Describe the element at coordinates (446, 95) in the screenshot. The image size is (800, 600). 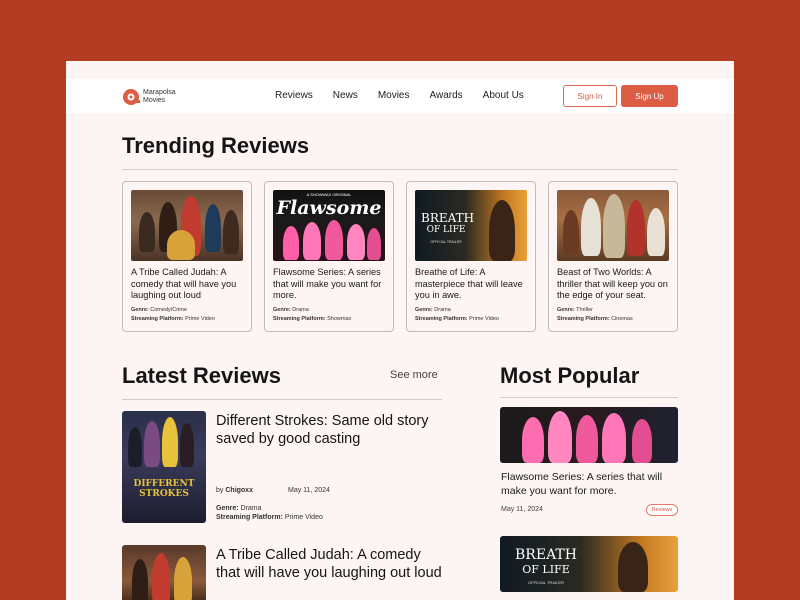
I see `nav-awards: Awards` at that location.